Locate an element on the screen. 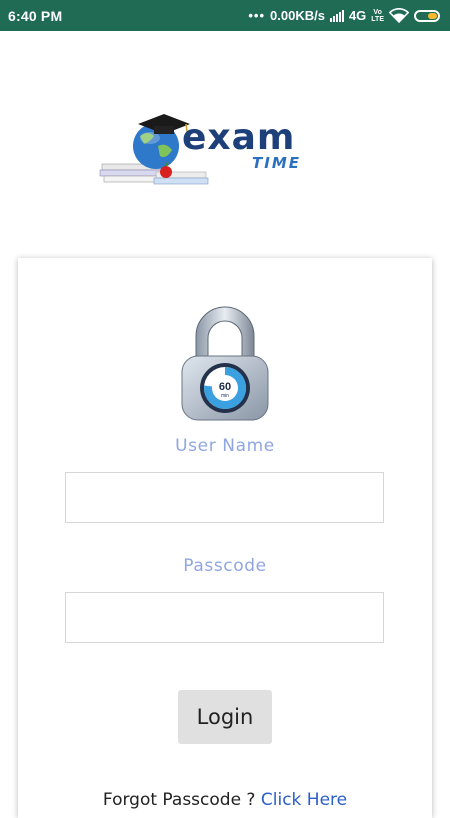 The height and width of the screenshot is (818, 450). more-dots-icon: ••• is located at coordinates (257, 15).